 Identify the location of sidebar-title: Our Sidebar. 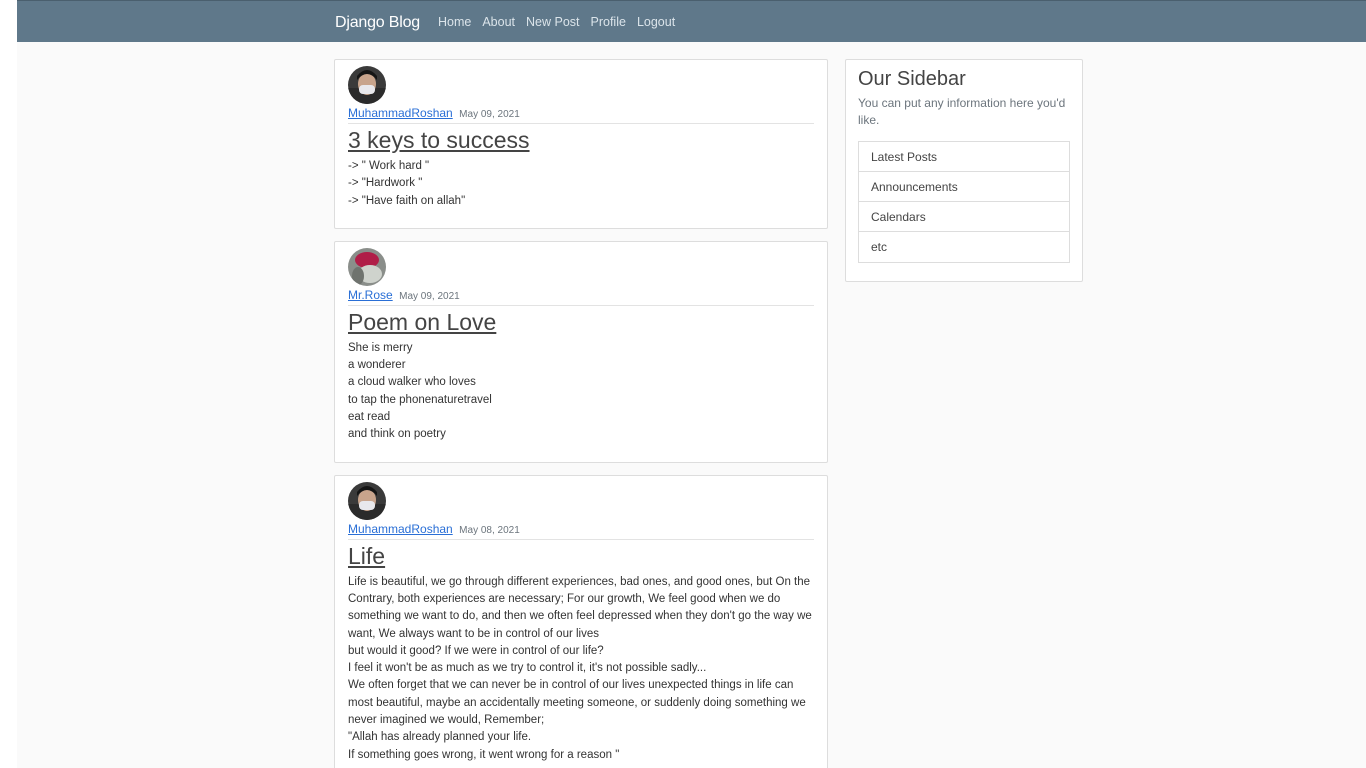
(912, 79).